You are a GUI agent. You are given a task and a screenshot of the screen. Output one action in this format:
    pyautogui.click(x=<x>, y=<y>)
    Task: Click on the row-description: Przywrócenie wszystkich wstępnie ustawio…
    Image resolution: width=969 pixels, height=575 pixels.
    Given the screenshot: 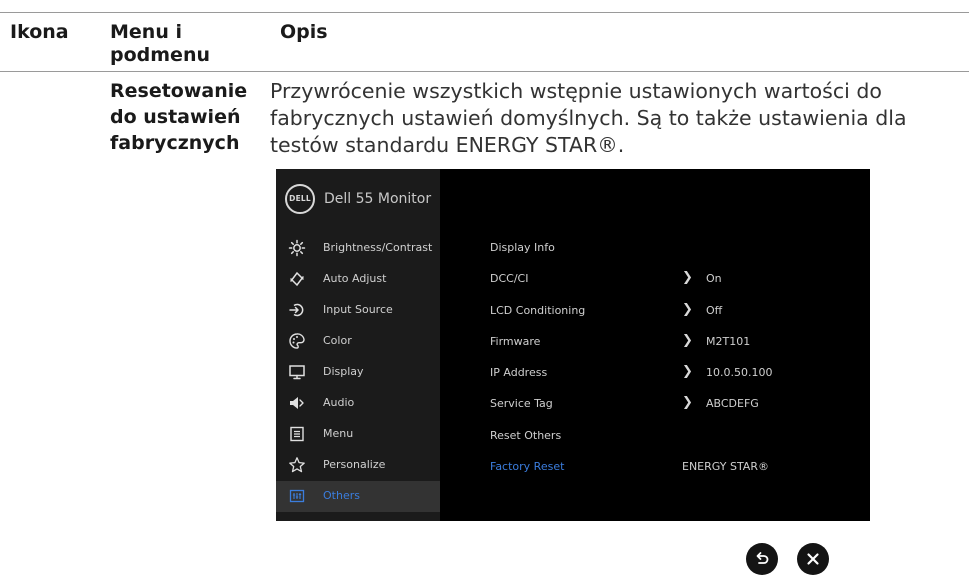 What is the action you would take?
    pyautogui.click(x=588, y=118)
    